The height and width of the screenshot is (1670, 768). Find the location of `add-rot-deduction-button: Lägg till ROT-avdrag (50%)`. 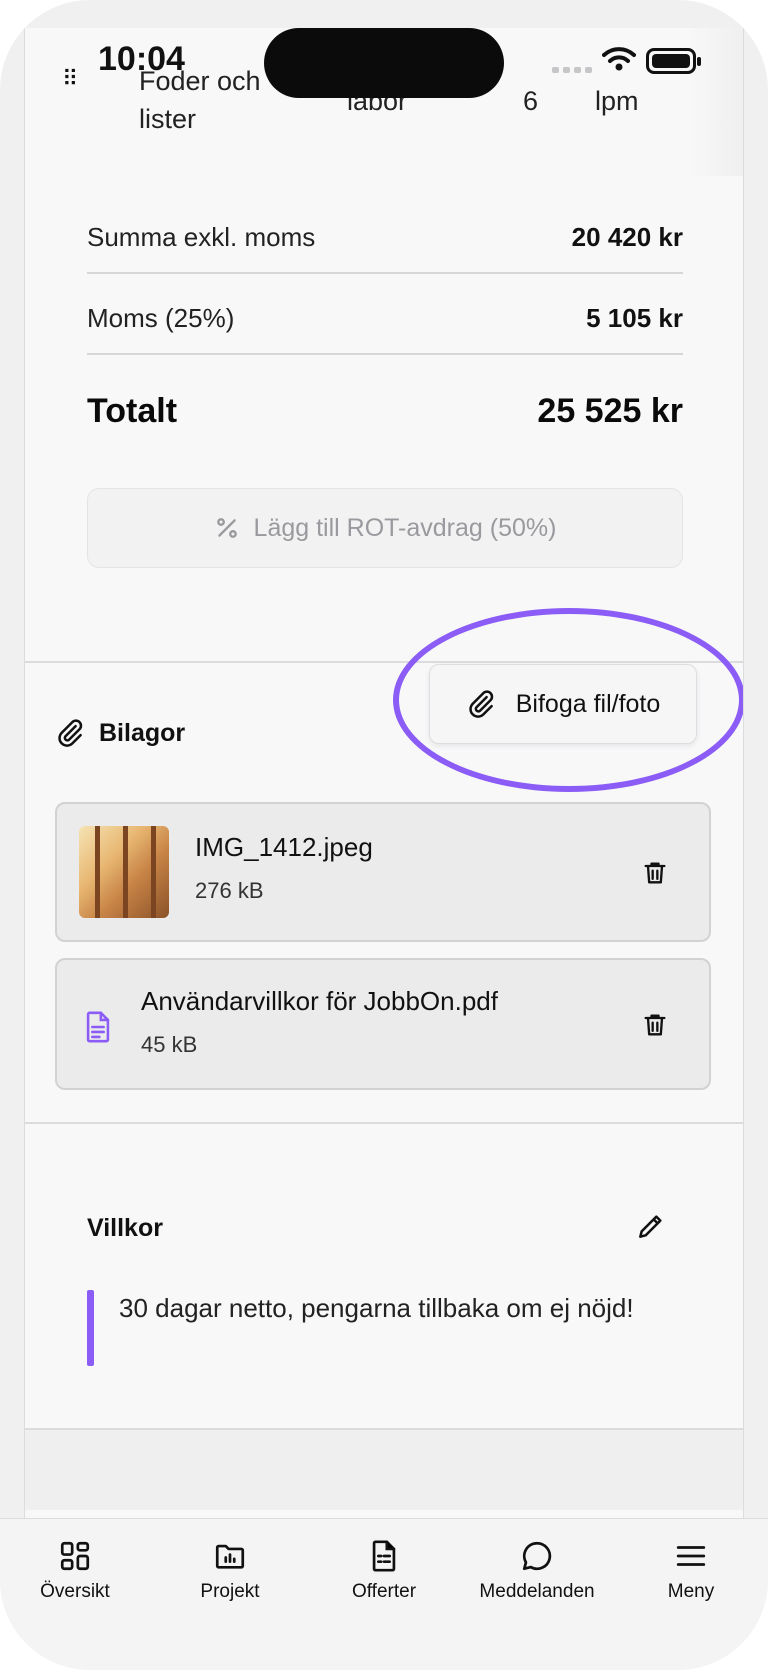

add-rot-deduction-button: Lägg till ROT-avdrag (50%) is located at coordinates (385, 528).